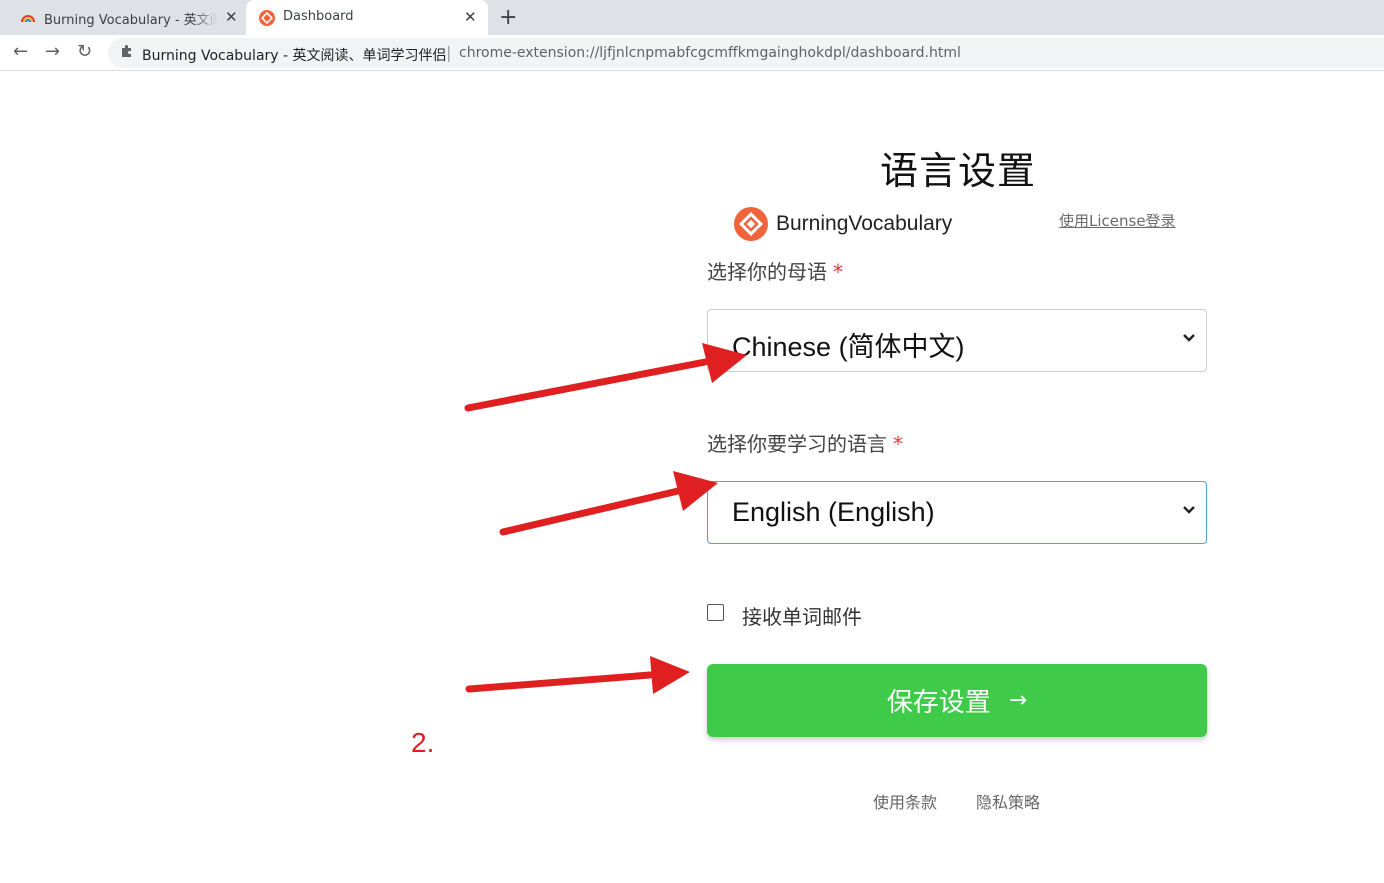 Image resolution: width=1384 pixels, height=883 pixels. What do you see at coordinates (84, 51) in the screenshot?
I see `reload-icon: ↻` at bounding box center [84, 51].